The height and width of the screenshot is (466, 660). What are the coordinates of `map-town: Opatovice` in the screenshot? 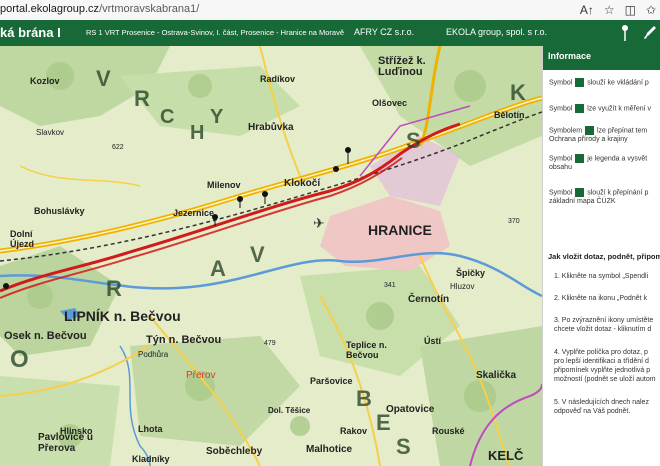 It's located at (410, 409).